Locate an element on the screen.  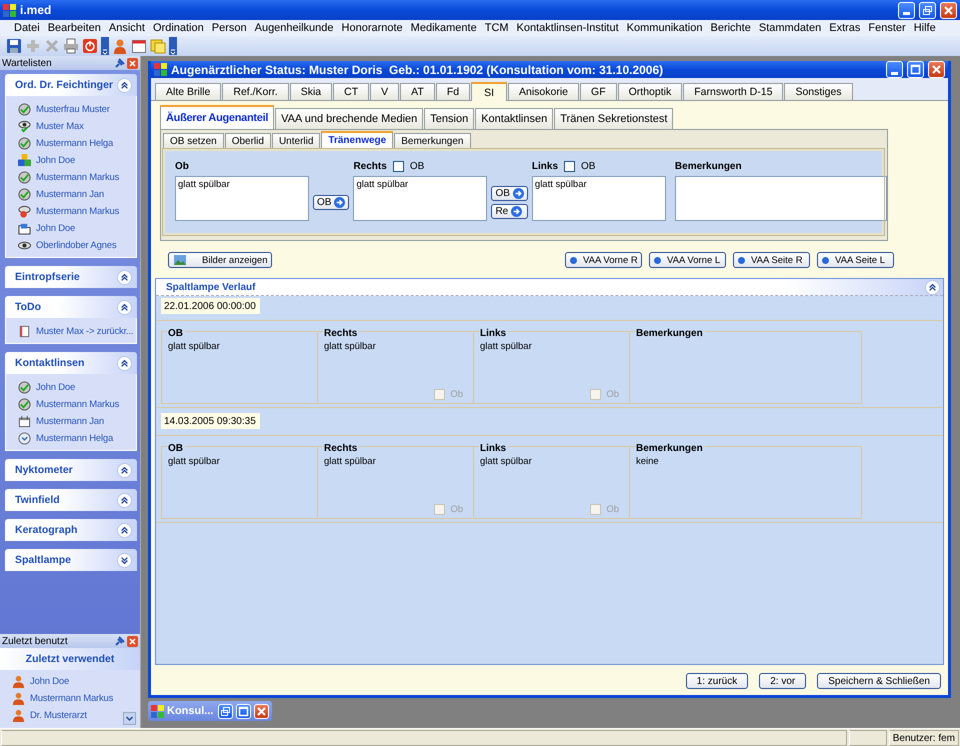
nav-button: 1: zurück is located at coordinates (717, 681).